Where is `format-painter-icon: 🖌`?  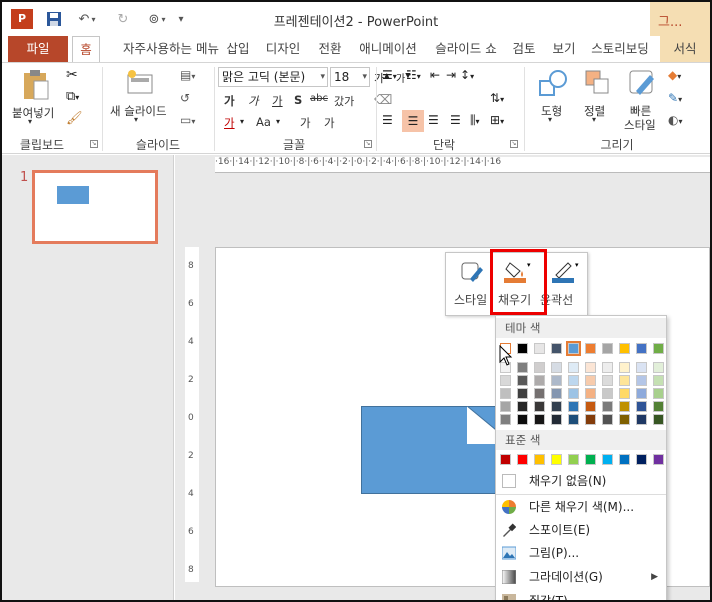 format-painter-icon: 🖌 is located at coordinates (74, 118).